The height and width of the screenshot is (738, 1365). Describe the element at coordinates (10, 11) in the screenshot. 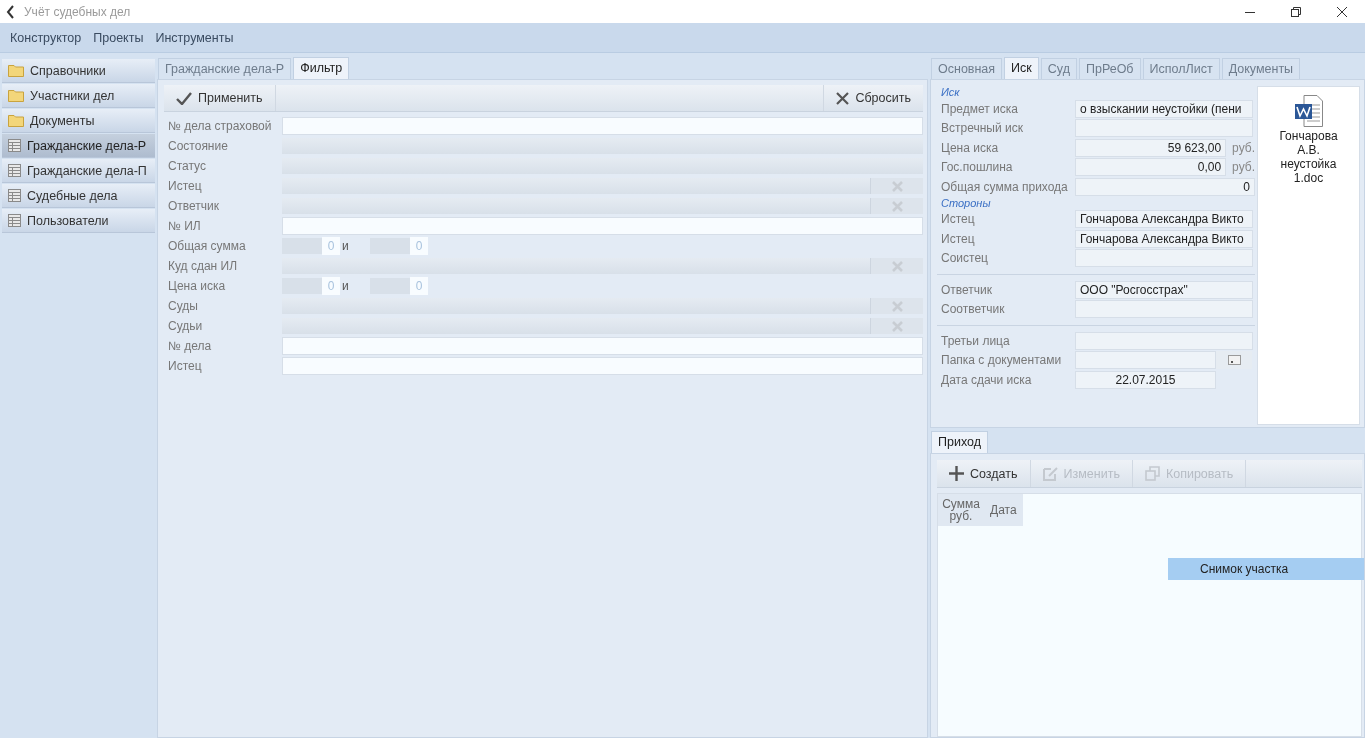

I see `app-logo-icon` at that location.